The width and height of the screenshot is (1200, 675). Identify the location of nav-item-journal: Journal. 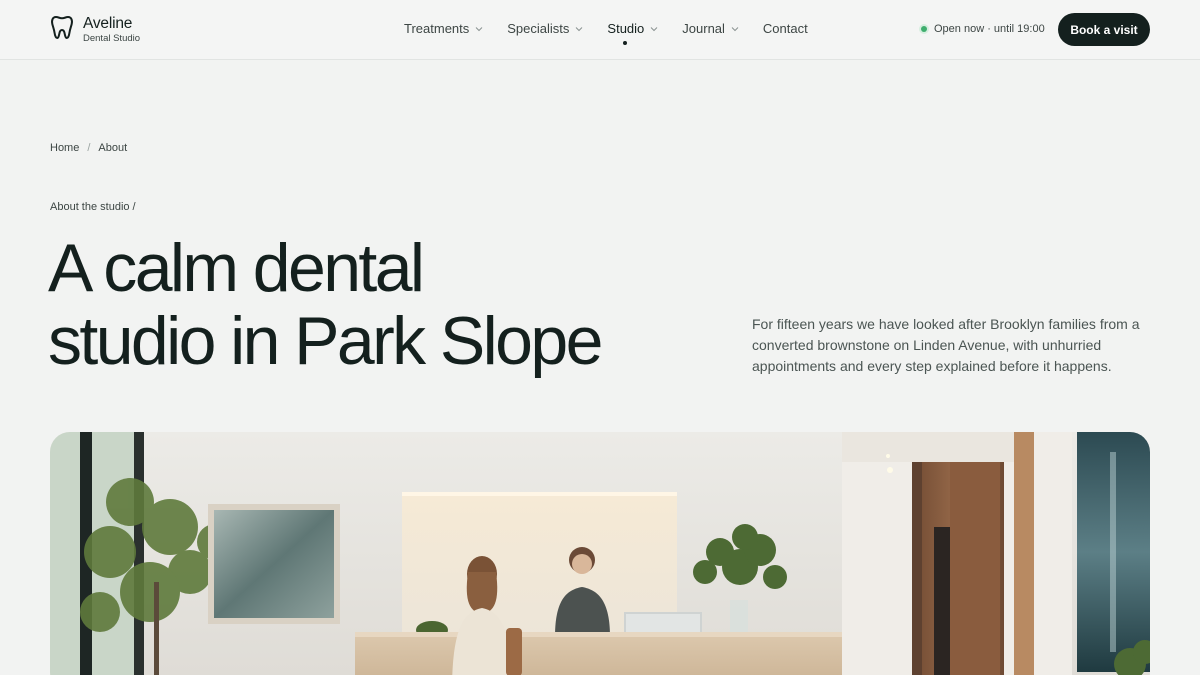
(710, 28).